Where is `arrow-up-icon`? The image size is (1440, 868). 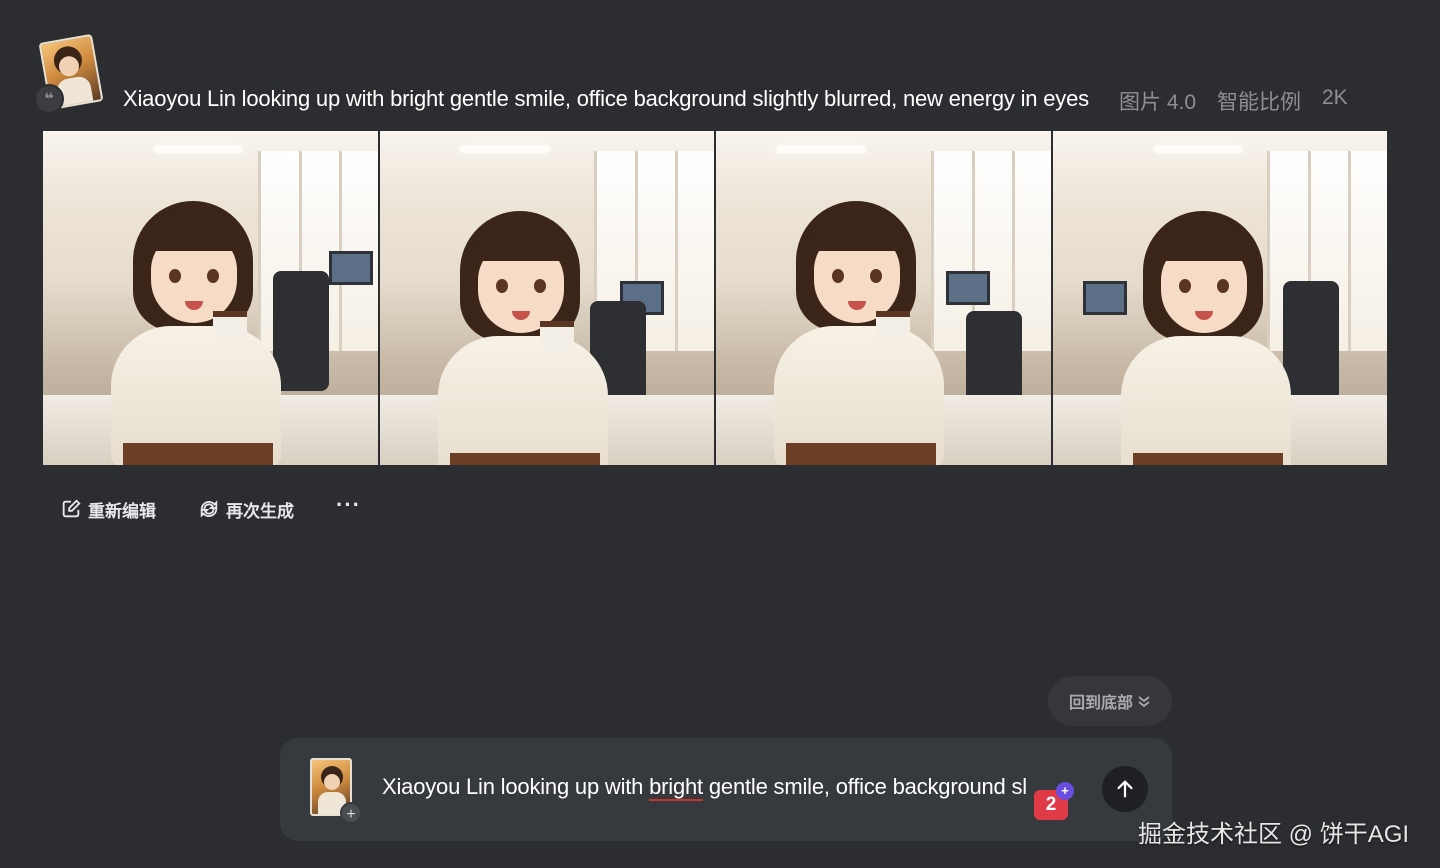 arrow-up-icon is located at coordinates (1125, 789).